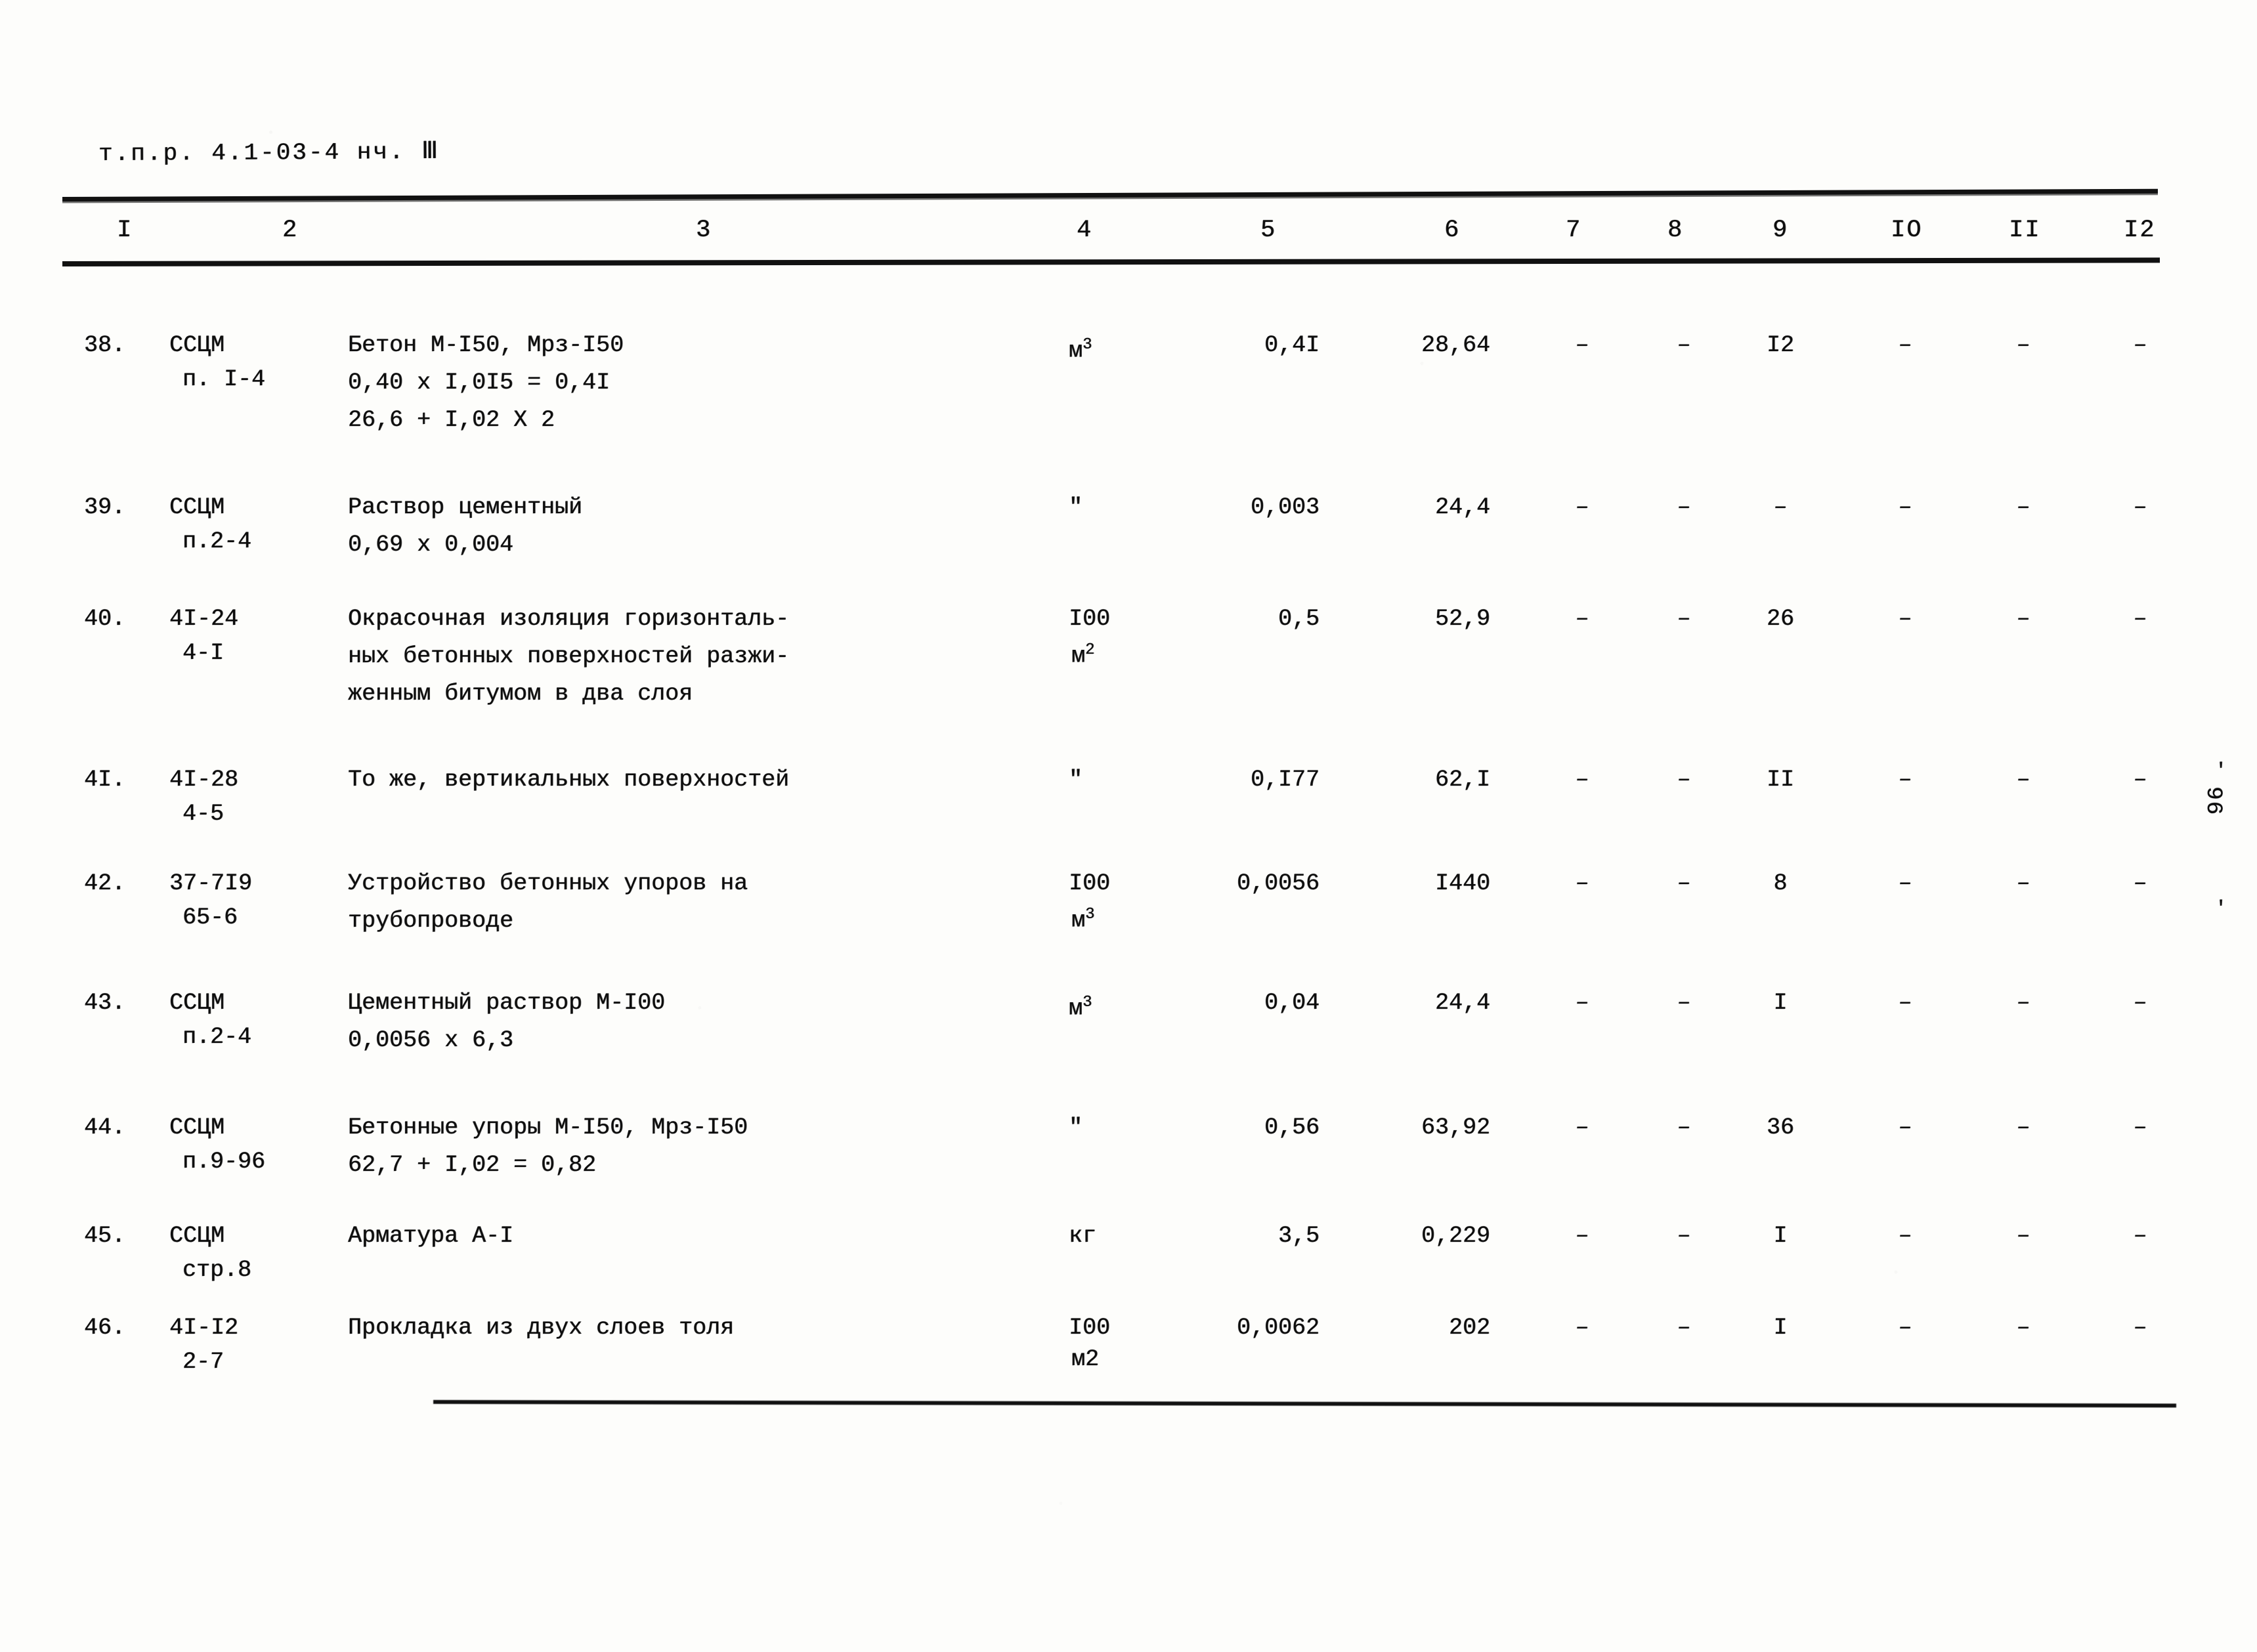 This screenshot has height=1652, width=2257. Describe the element at coordinates (1907, 230) in the screenshot. I see `column-header-10: IO` at that location.